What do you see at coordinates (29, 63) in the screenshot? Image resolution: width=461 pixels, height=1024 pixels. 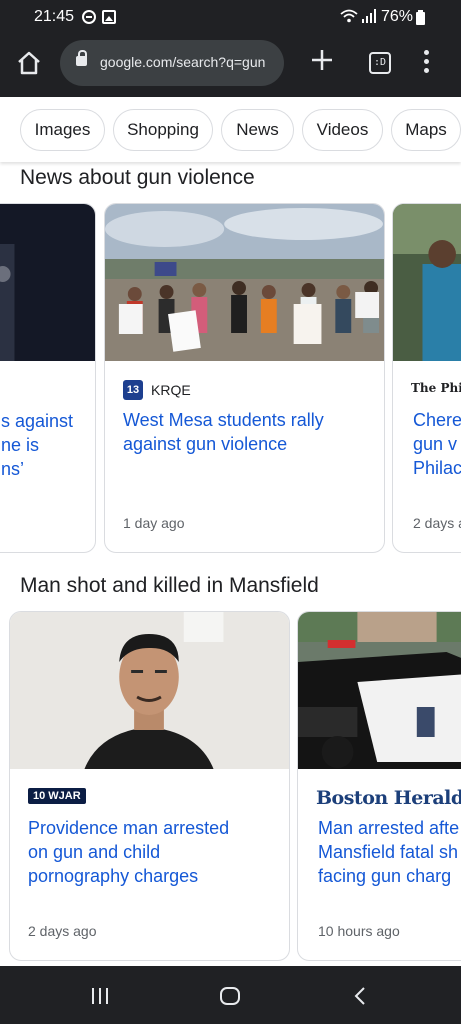 I see `home-icon` at bounding box center [29, 63].